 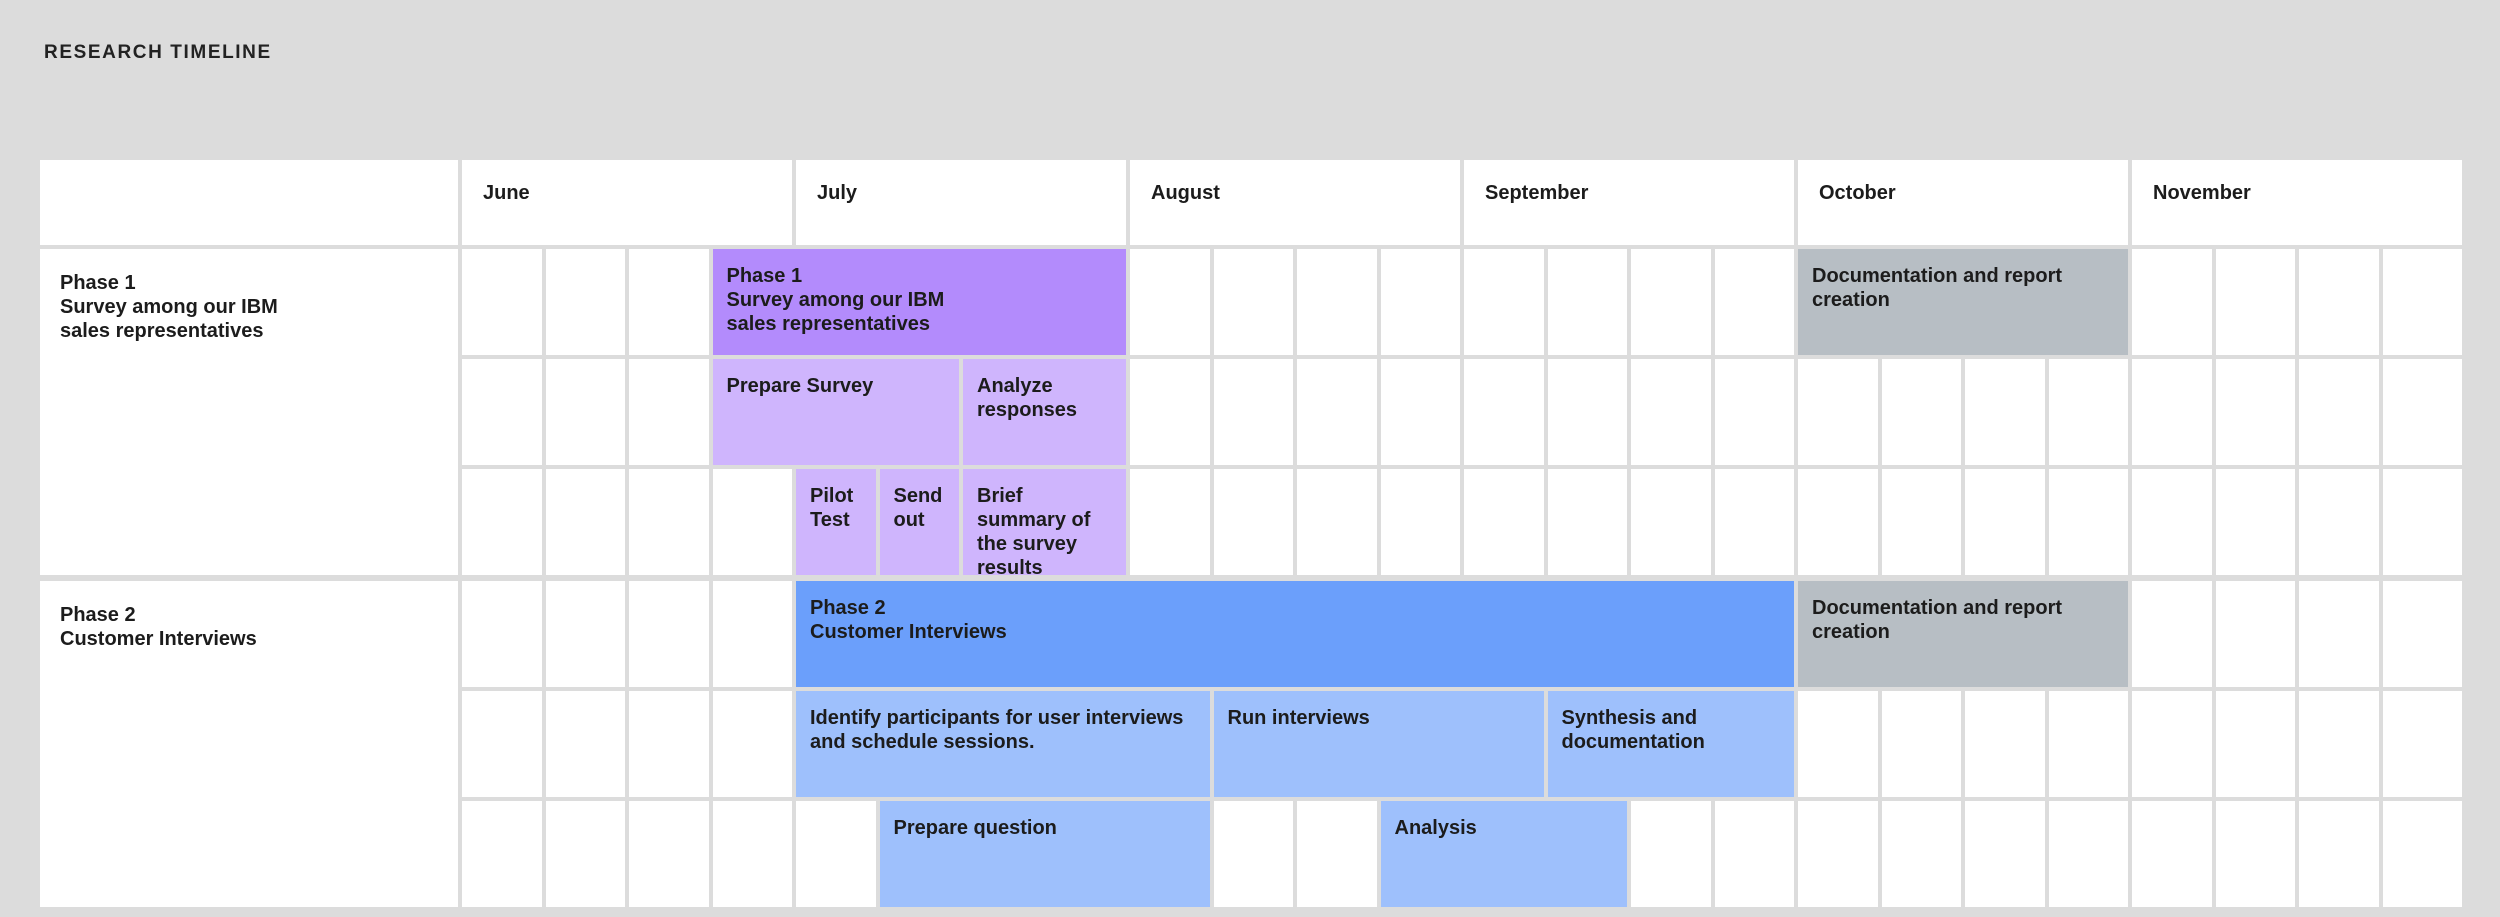 I want to click on phase-label-description: Customer Interviews, so click(x=158, y=639).